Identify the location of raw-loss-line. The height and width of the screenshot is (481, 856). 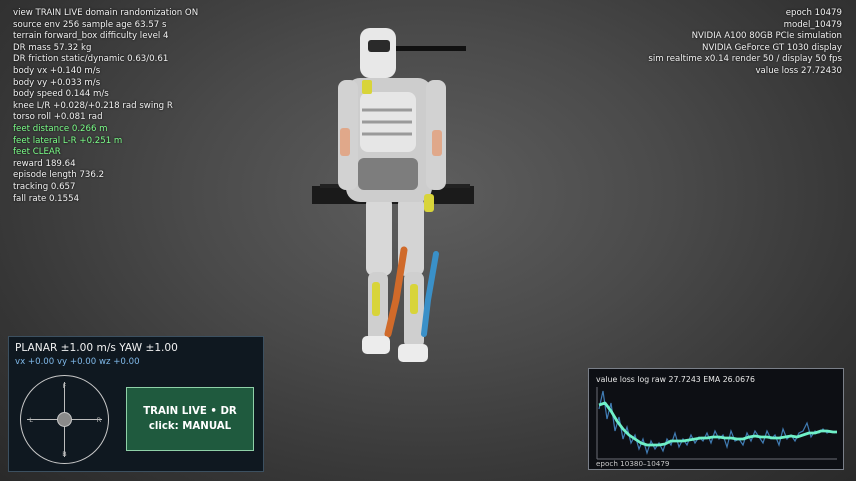
(717, 423).